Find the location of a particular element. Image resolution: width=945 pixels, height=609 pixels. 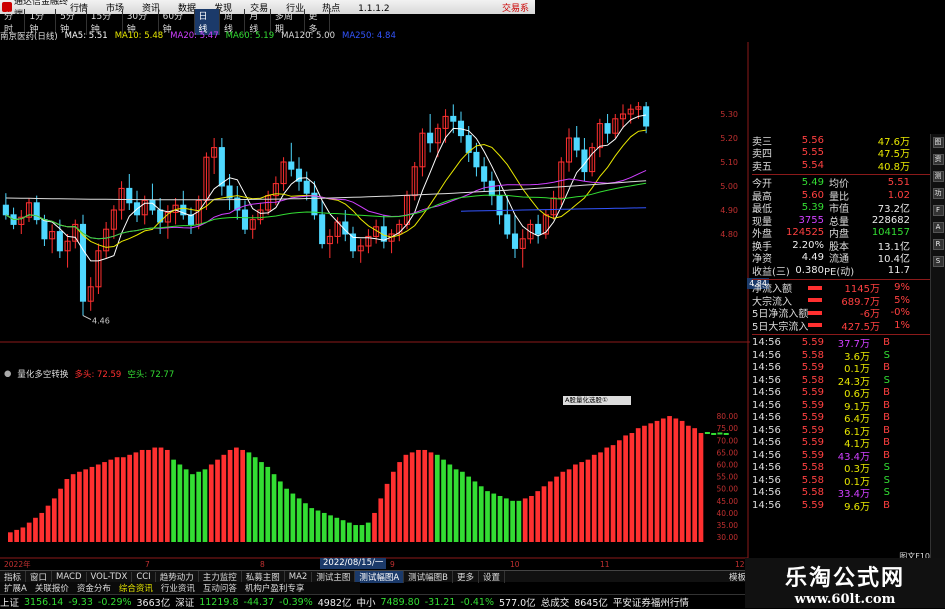

ma-legend-item-3: MA20: 5.47 is located at coordinates (194, 35).